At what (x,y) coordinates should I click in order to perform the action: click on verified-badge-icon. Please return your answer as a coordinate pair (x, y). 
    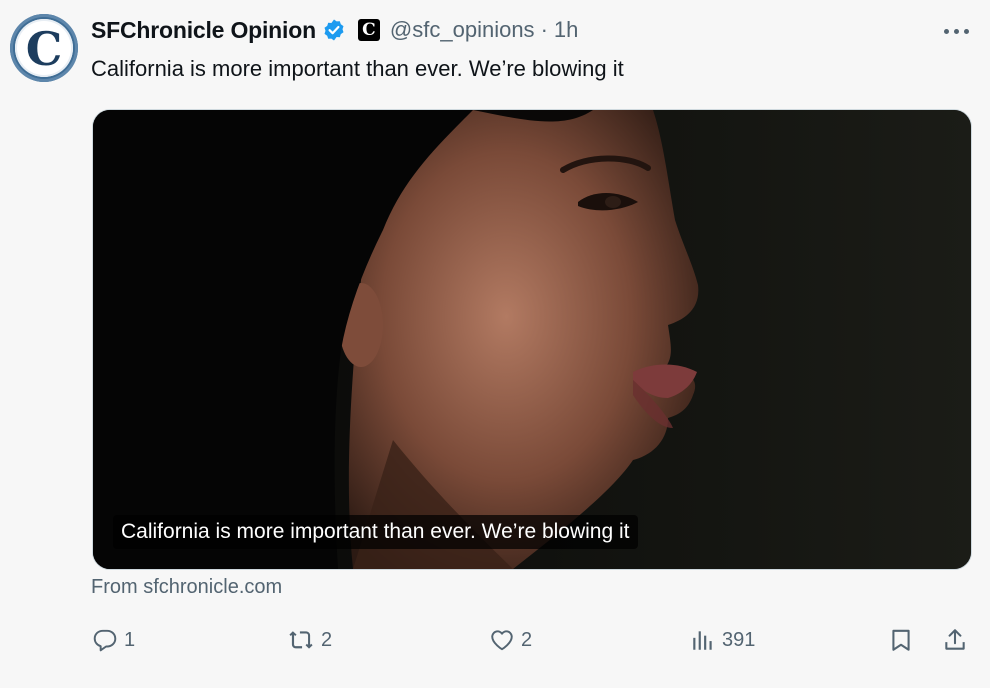
    Looking at the image, I should click on (334, 30).